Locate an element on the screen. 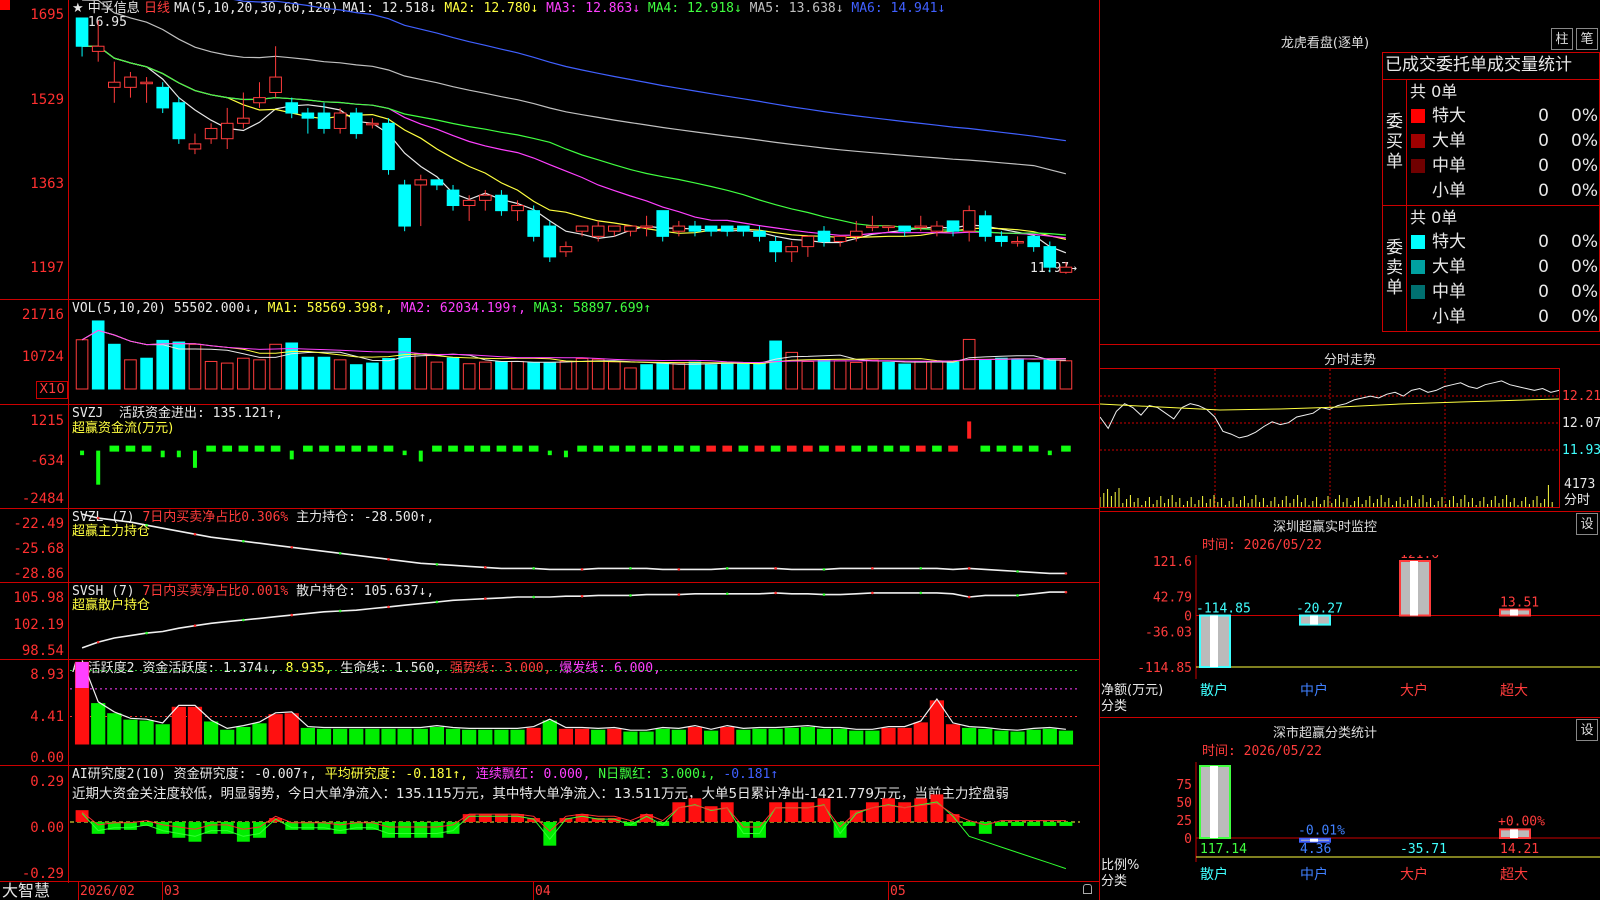  svsh-tick: 102.19 is located at coordinates (38, 625).